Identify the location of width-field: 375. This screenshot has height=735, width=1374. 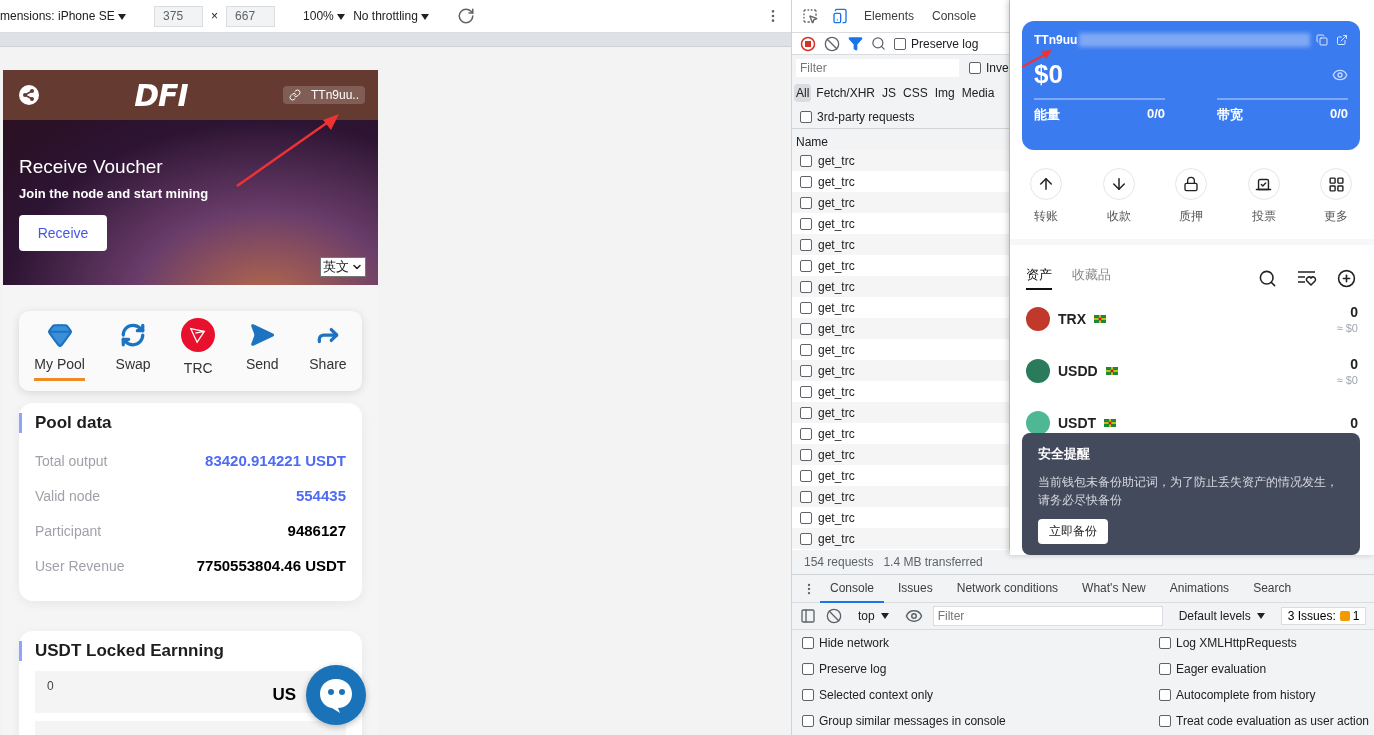
(179, 16).